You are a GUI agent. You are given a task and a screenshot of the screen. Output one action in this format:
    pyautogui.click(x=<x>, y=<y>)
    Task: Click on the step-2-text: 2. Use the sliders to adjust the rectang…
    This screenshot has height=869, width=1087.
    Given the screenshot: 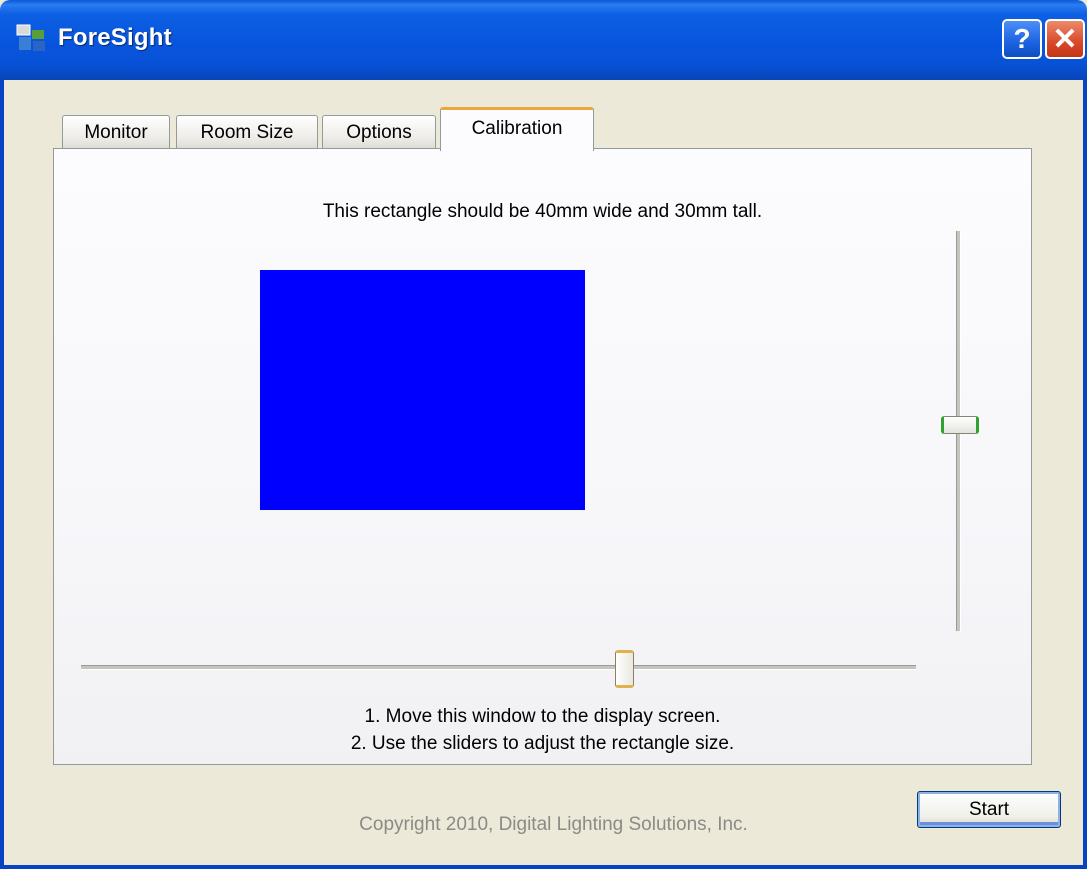 What is the action you would take?
    pyautogui.click(x=542, y=743)
    